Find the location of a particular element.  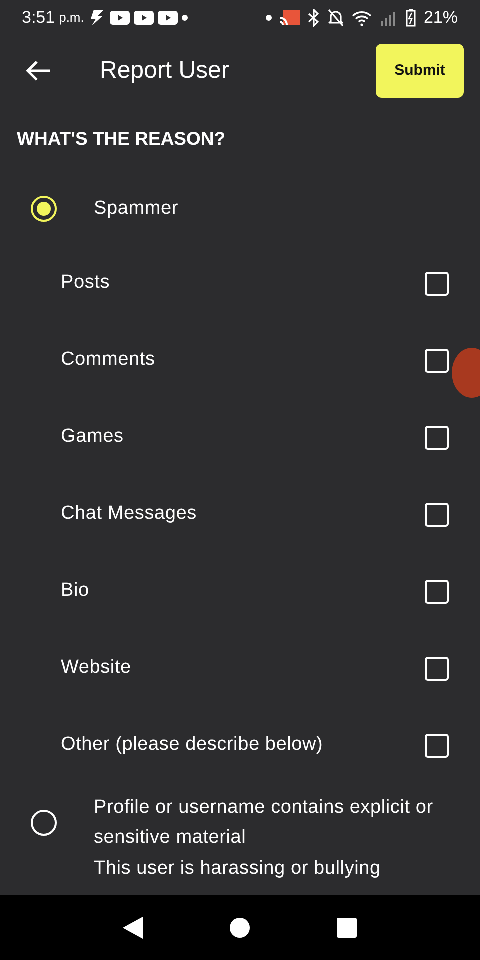

lightning-icon is located at coordinates (97, 18).